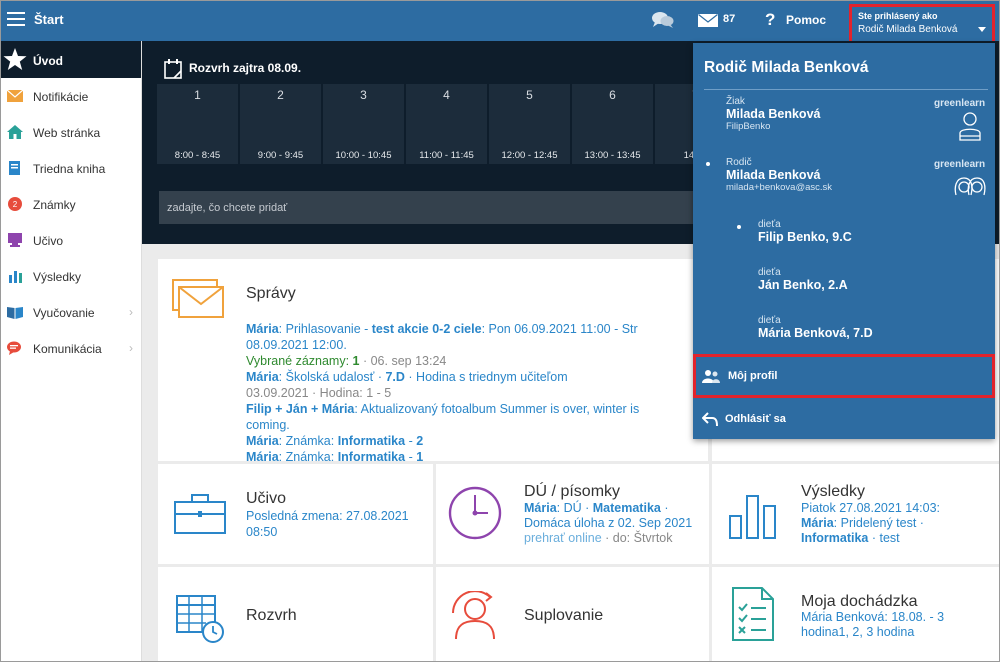  What do you see at coordinates (564, 615) in the screenshot?
I see `tile-title: Suplovanie` at bounding box center [564, 615].